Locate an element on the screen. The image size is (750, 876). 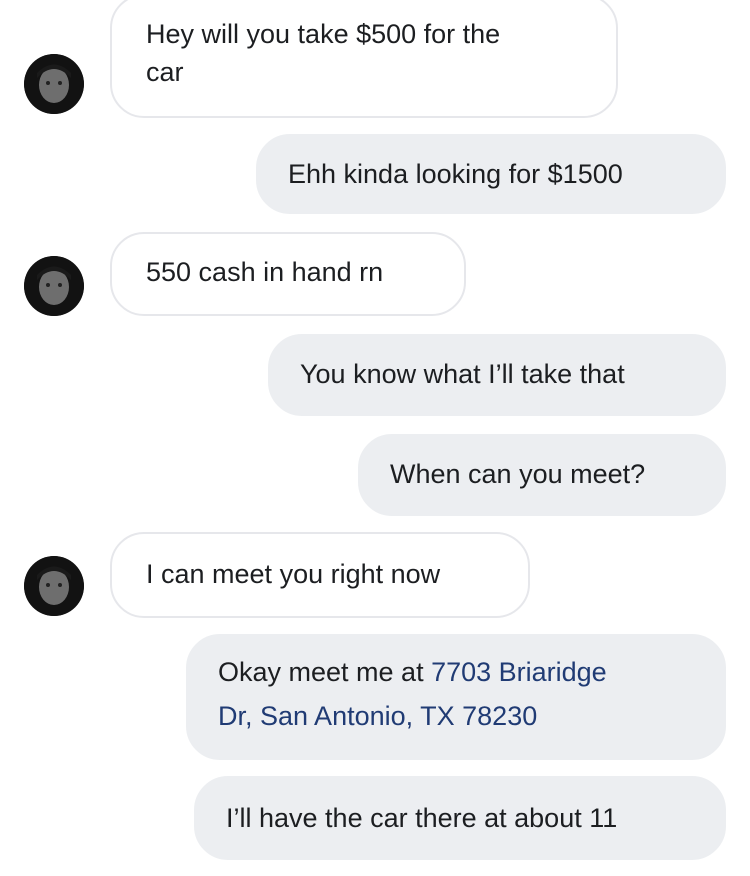
message-text-line-1: Hey will you take $500 for the is located at coordinates (323, 34).